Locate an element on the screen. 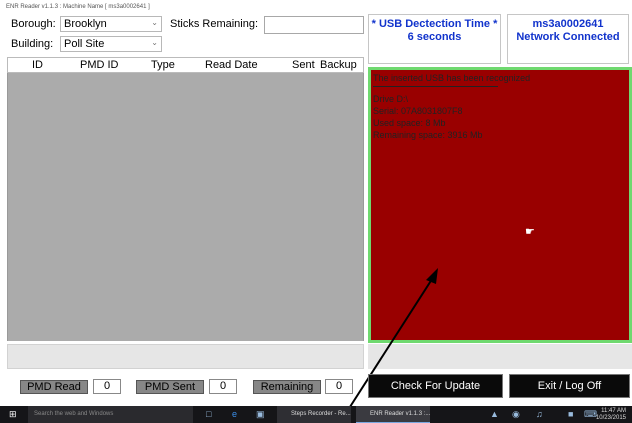 This screenshot has height=423, width=632. taskbar-date: 10/23/2015 is located at coordinates (610, 418).